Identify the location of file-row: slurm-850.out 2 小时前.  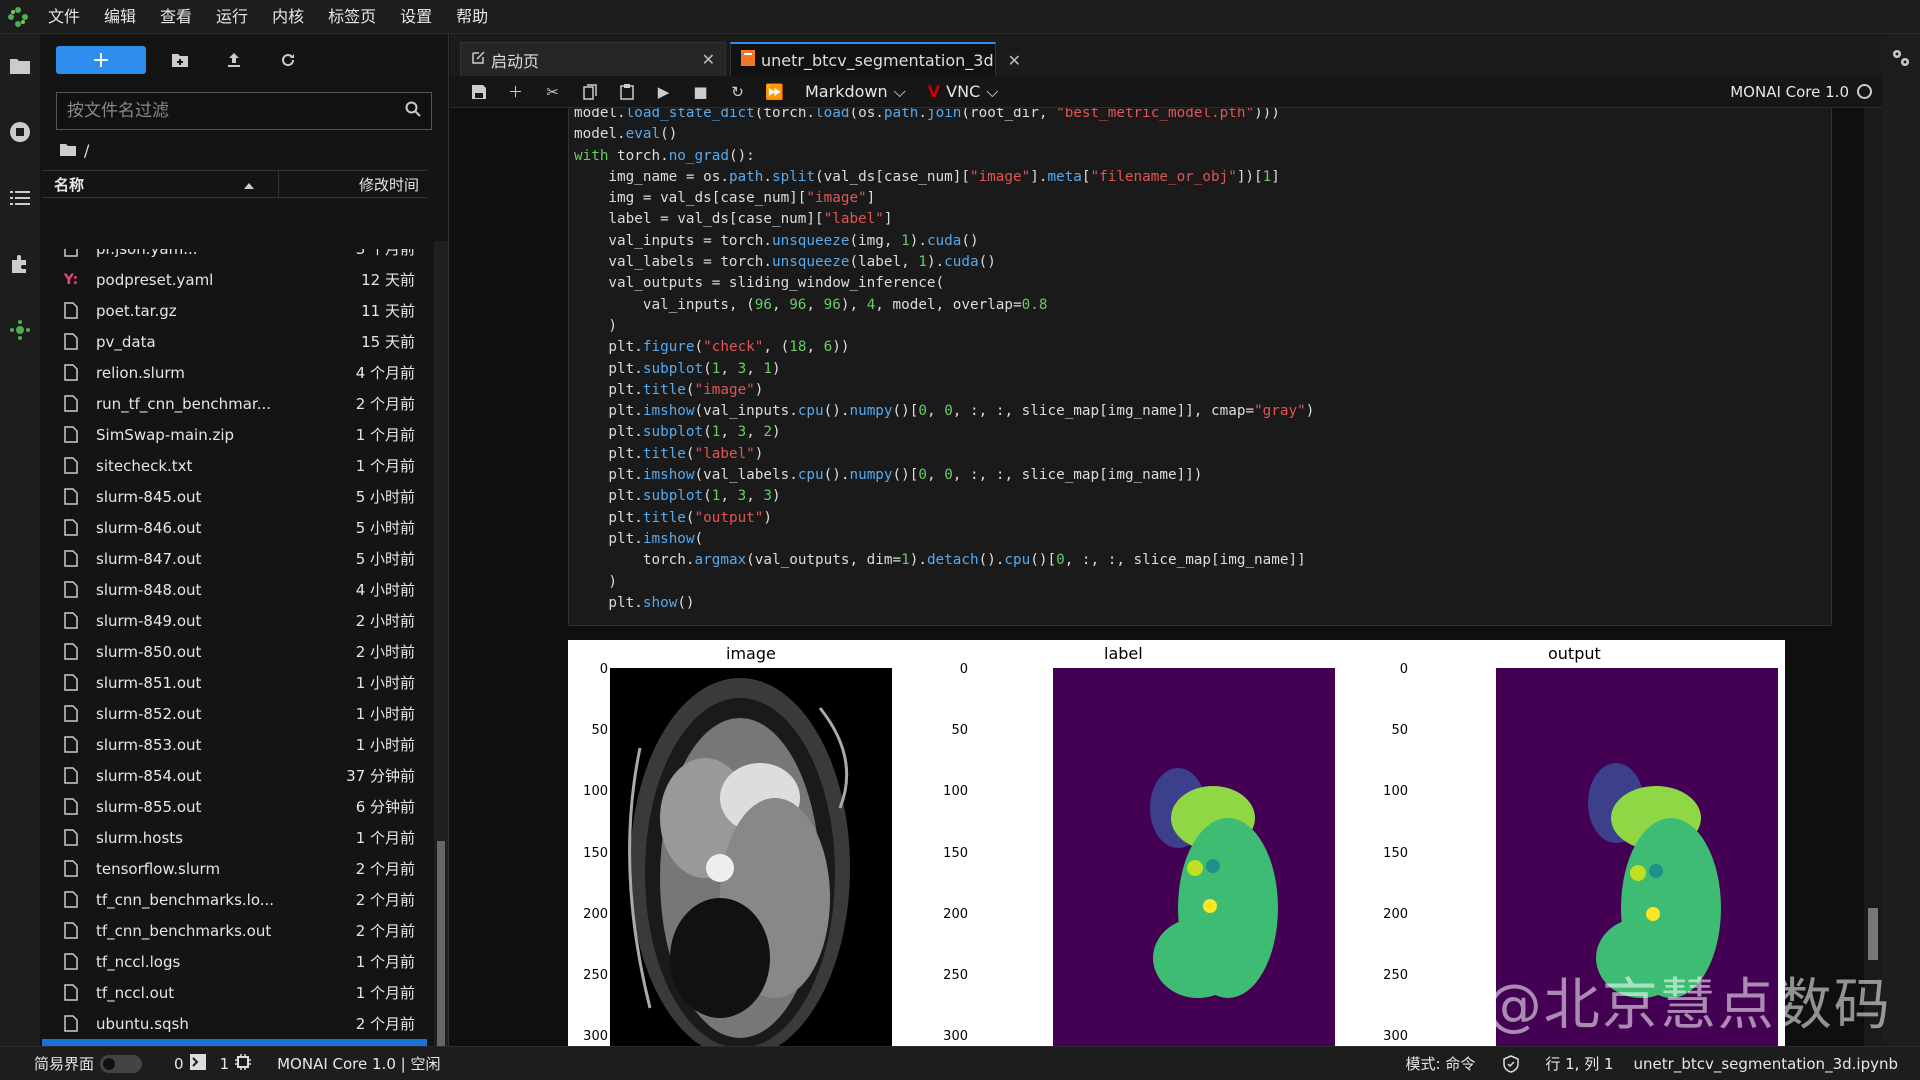
(234, 651).